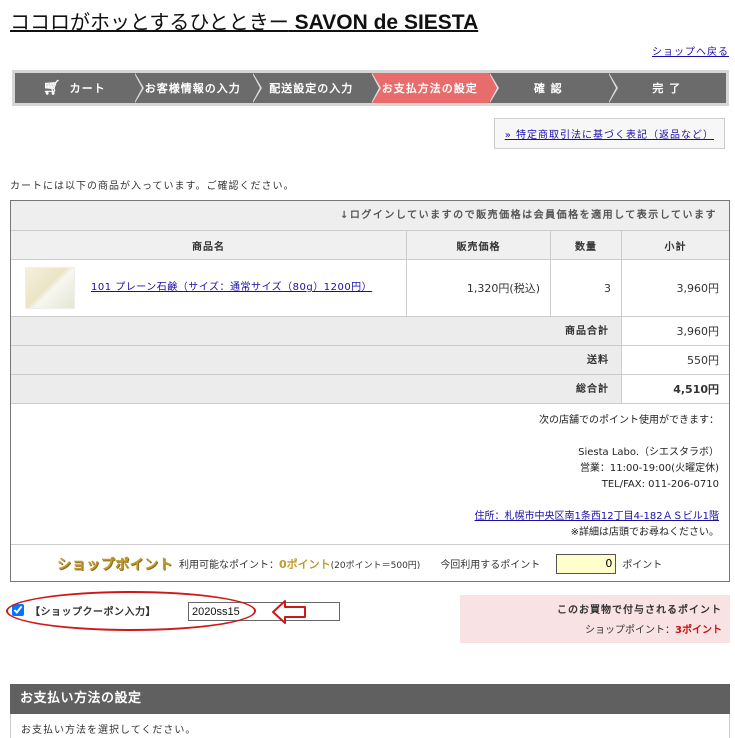  Describe the element at coordinates (209, 245) in the screenshot. I see `col-product: 商品名` at that location.